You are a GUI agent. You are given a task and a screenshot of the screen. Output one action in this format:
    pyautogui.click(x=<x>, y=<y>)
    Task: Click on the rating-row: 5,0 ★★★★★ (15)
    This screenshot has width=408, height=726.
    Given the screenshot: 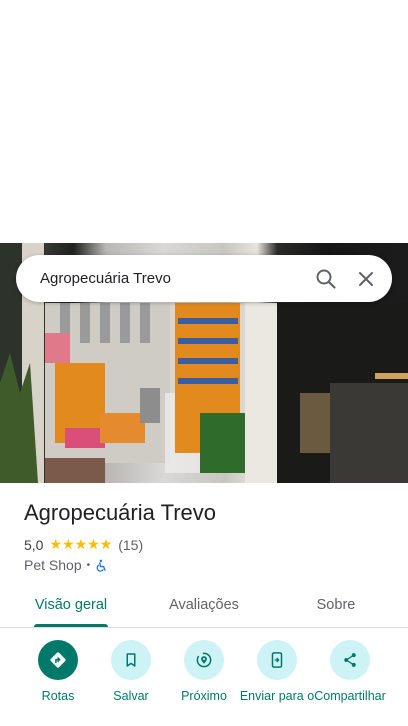 What is the action you would take?
    pyautogui.click(x=83, y=544)
    